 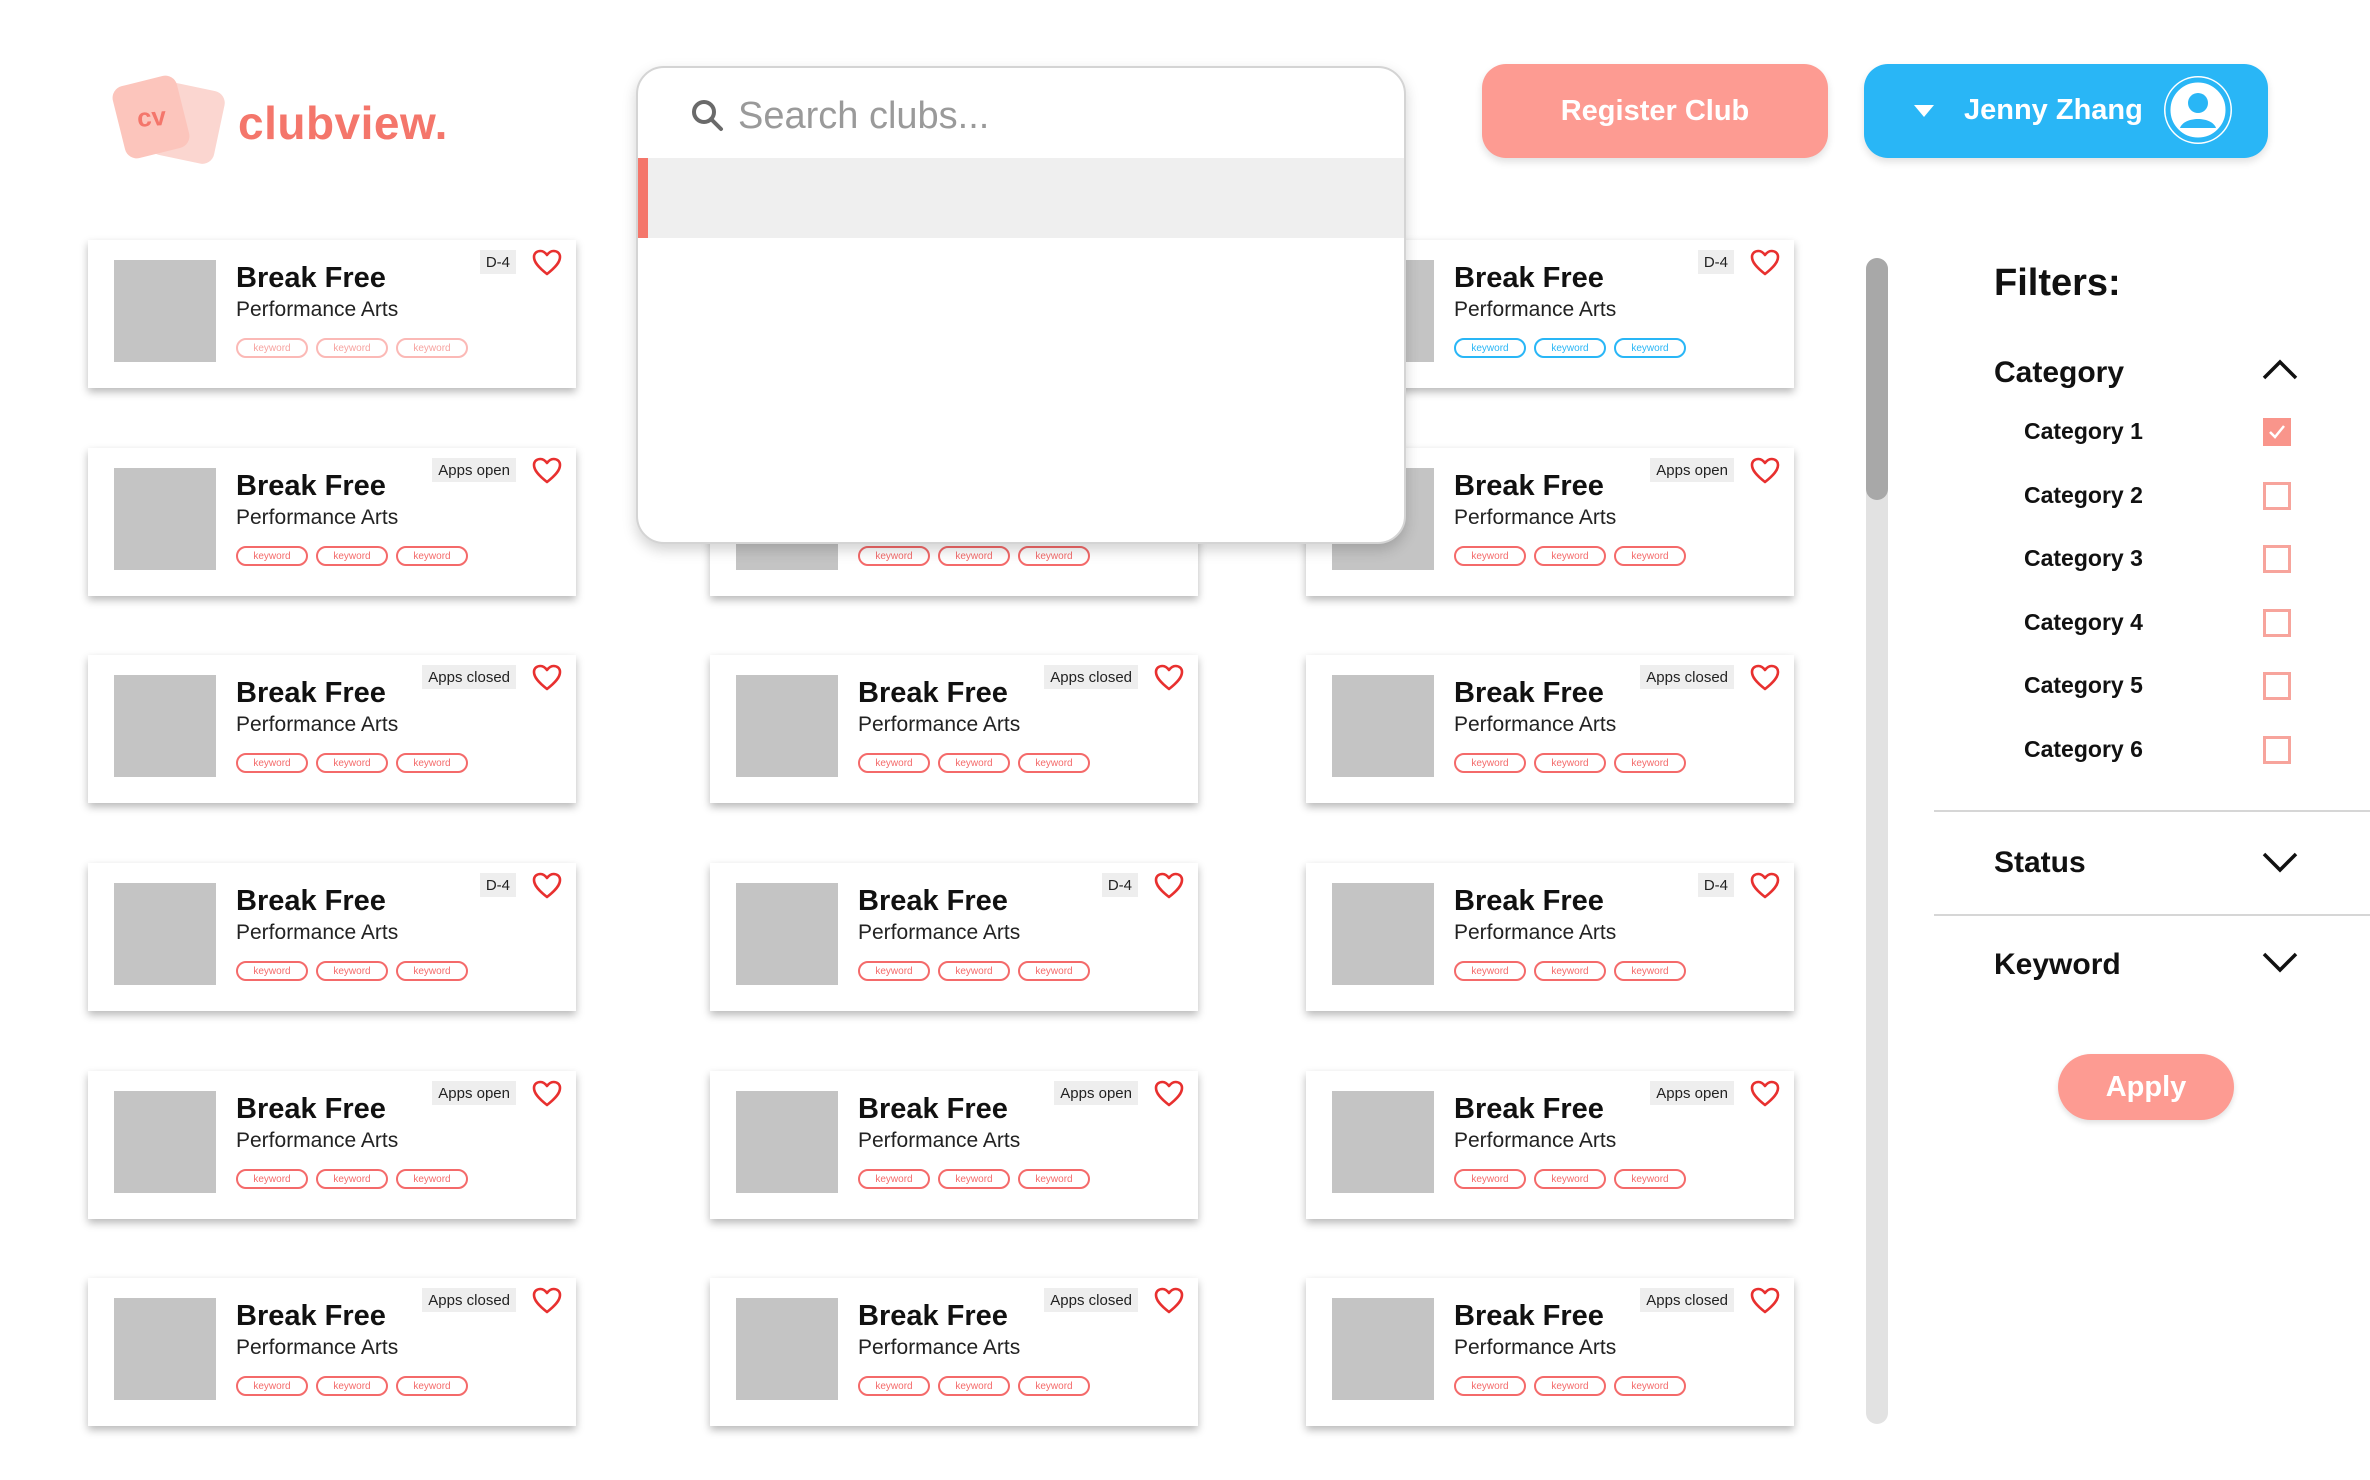 What do you see at coordinates (2280, 370) in the screenshot?
I see `chevron-up-icon` at bounding box center [2280, 370].